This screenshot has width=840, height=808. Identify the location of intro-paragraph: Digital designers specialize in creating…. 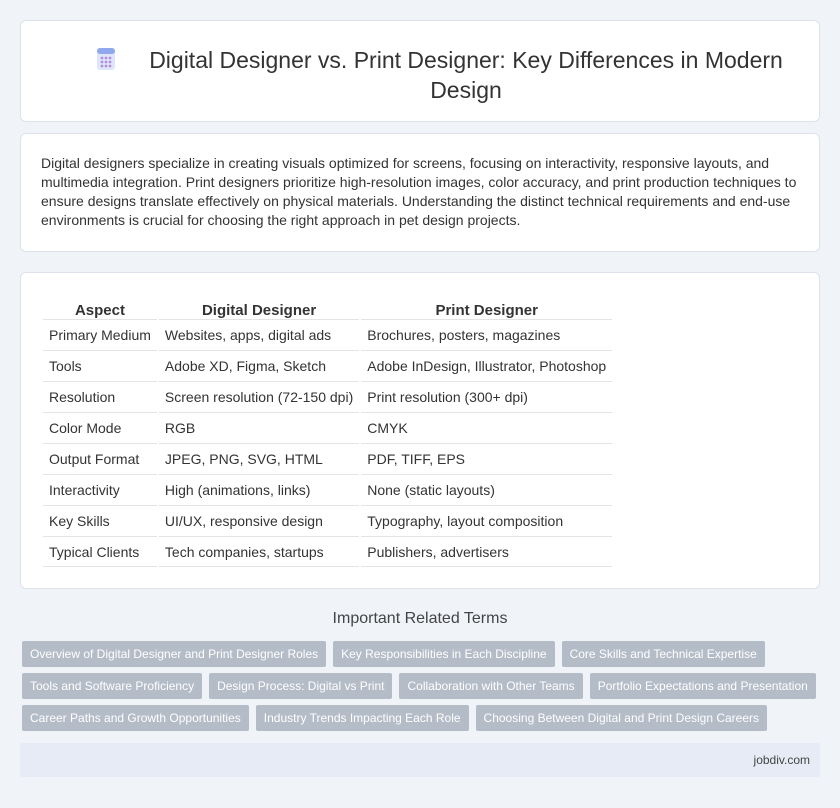
(419, 191).